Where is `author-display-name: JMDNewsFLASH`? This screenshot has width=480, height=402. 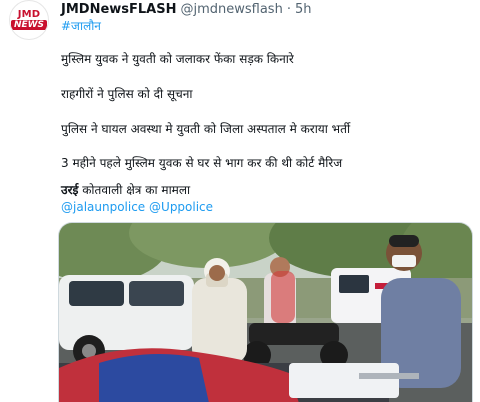 author-display-name: JMDNewsFLASH is located at coordinates (118, 9).